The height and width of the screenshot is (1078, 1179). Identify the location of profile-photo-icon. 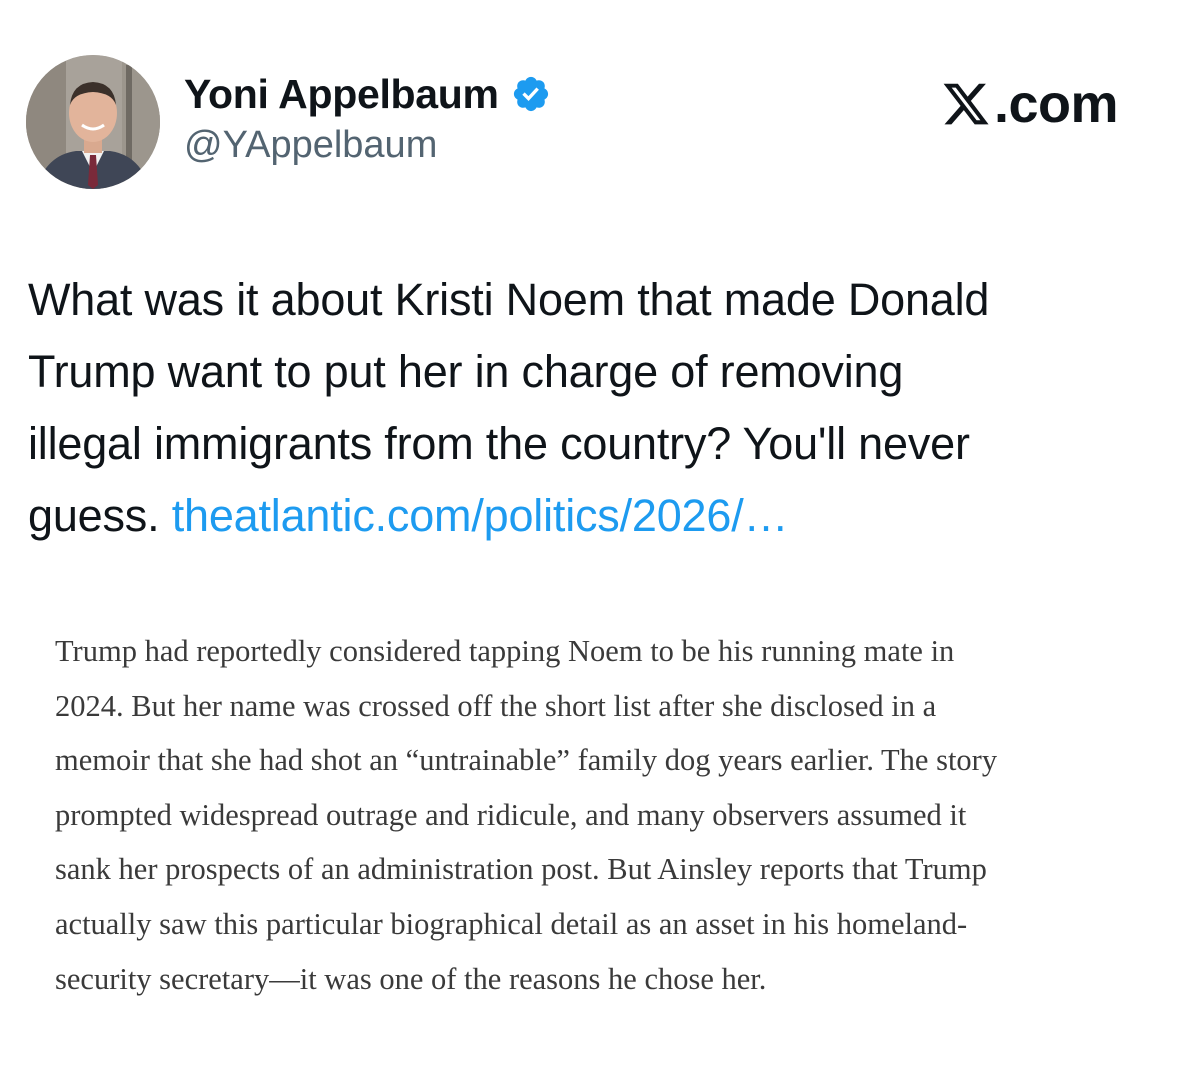
(93, 122).